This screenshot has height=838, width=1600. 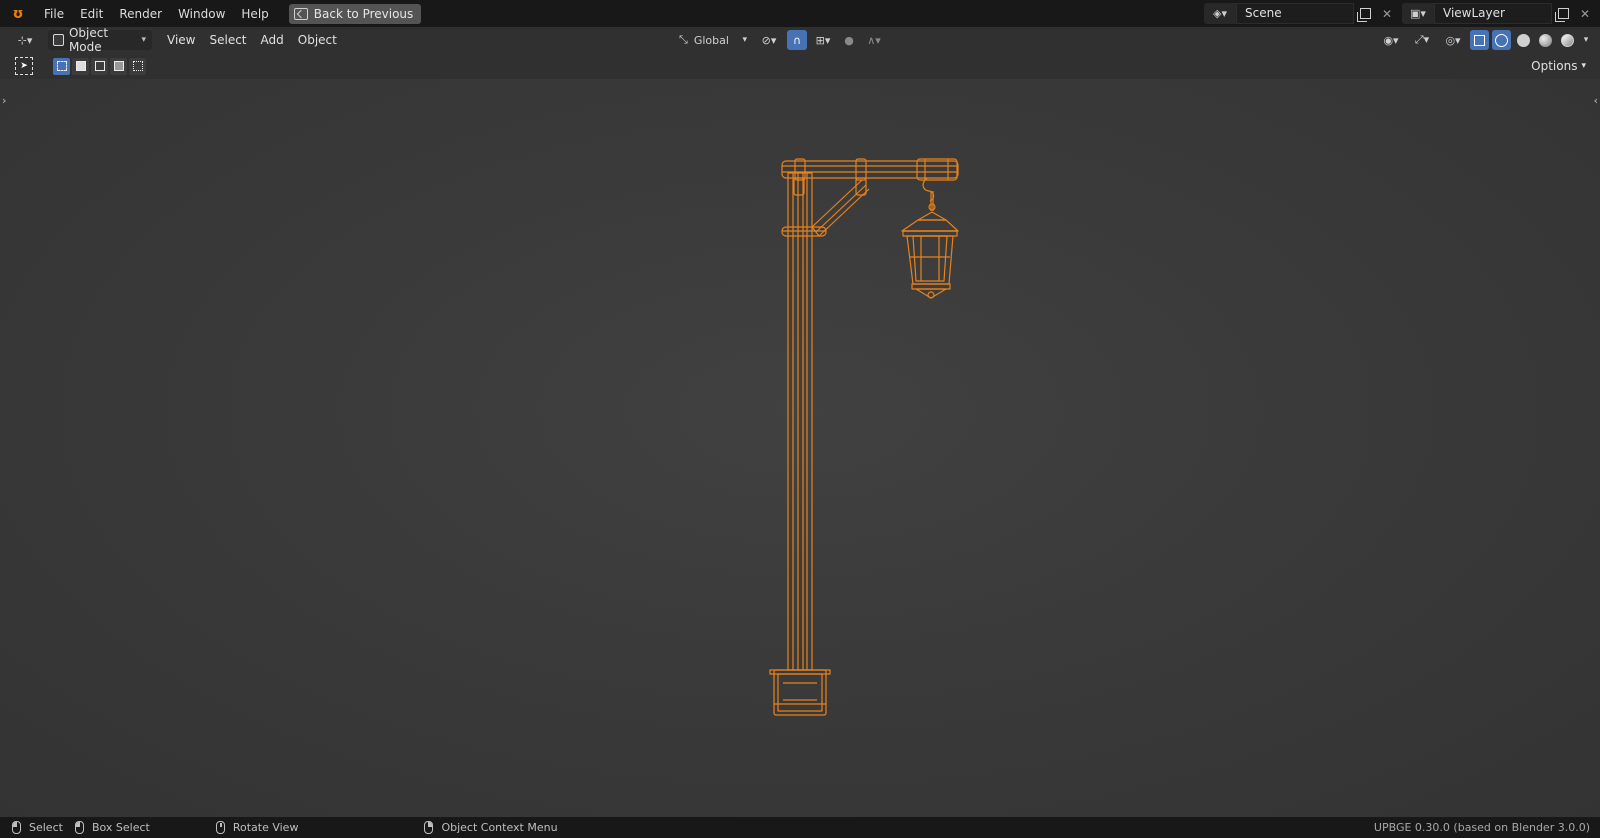 What do you see at coordinates (120, 827) in the screenshot?
I see `status-box-select-label: Box Select` at bounding box center [120, 827].